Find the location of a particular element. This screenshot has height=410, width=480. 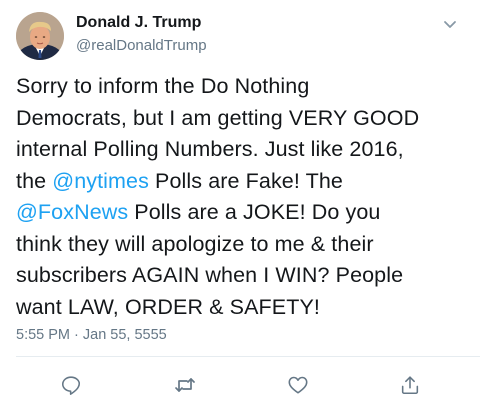

tweet-line: subscribers AGAIN when I WIN? People is located at coordinates (210, 275).